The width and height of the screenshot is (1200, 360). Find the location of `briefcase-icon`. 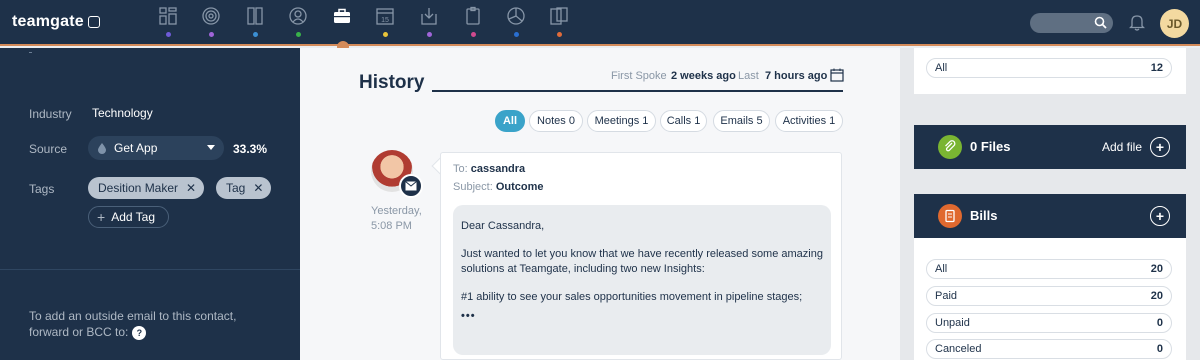

briefcase-icon is located at coordinates (342, 15).